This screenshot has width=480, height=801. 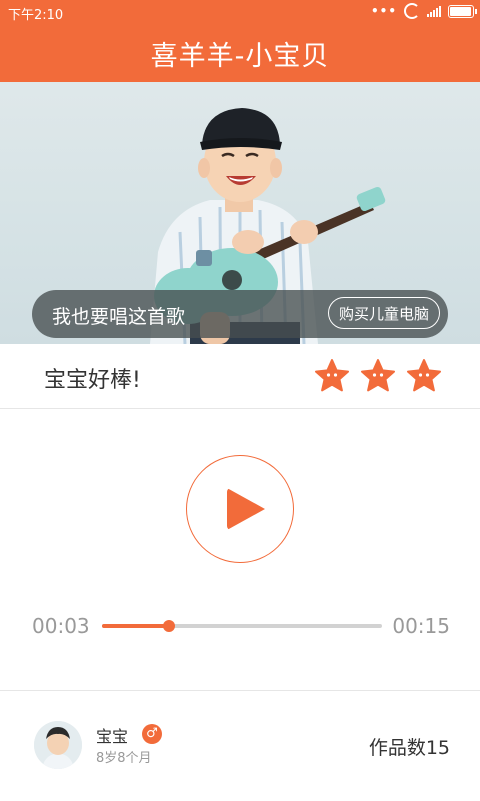 I want to click on play-icon, so click(x=246, y=509).